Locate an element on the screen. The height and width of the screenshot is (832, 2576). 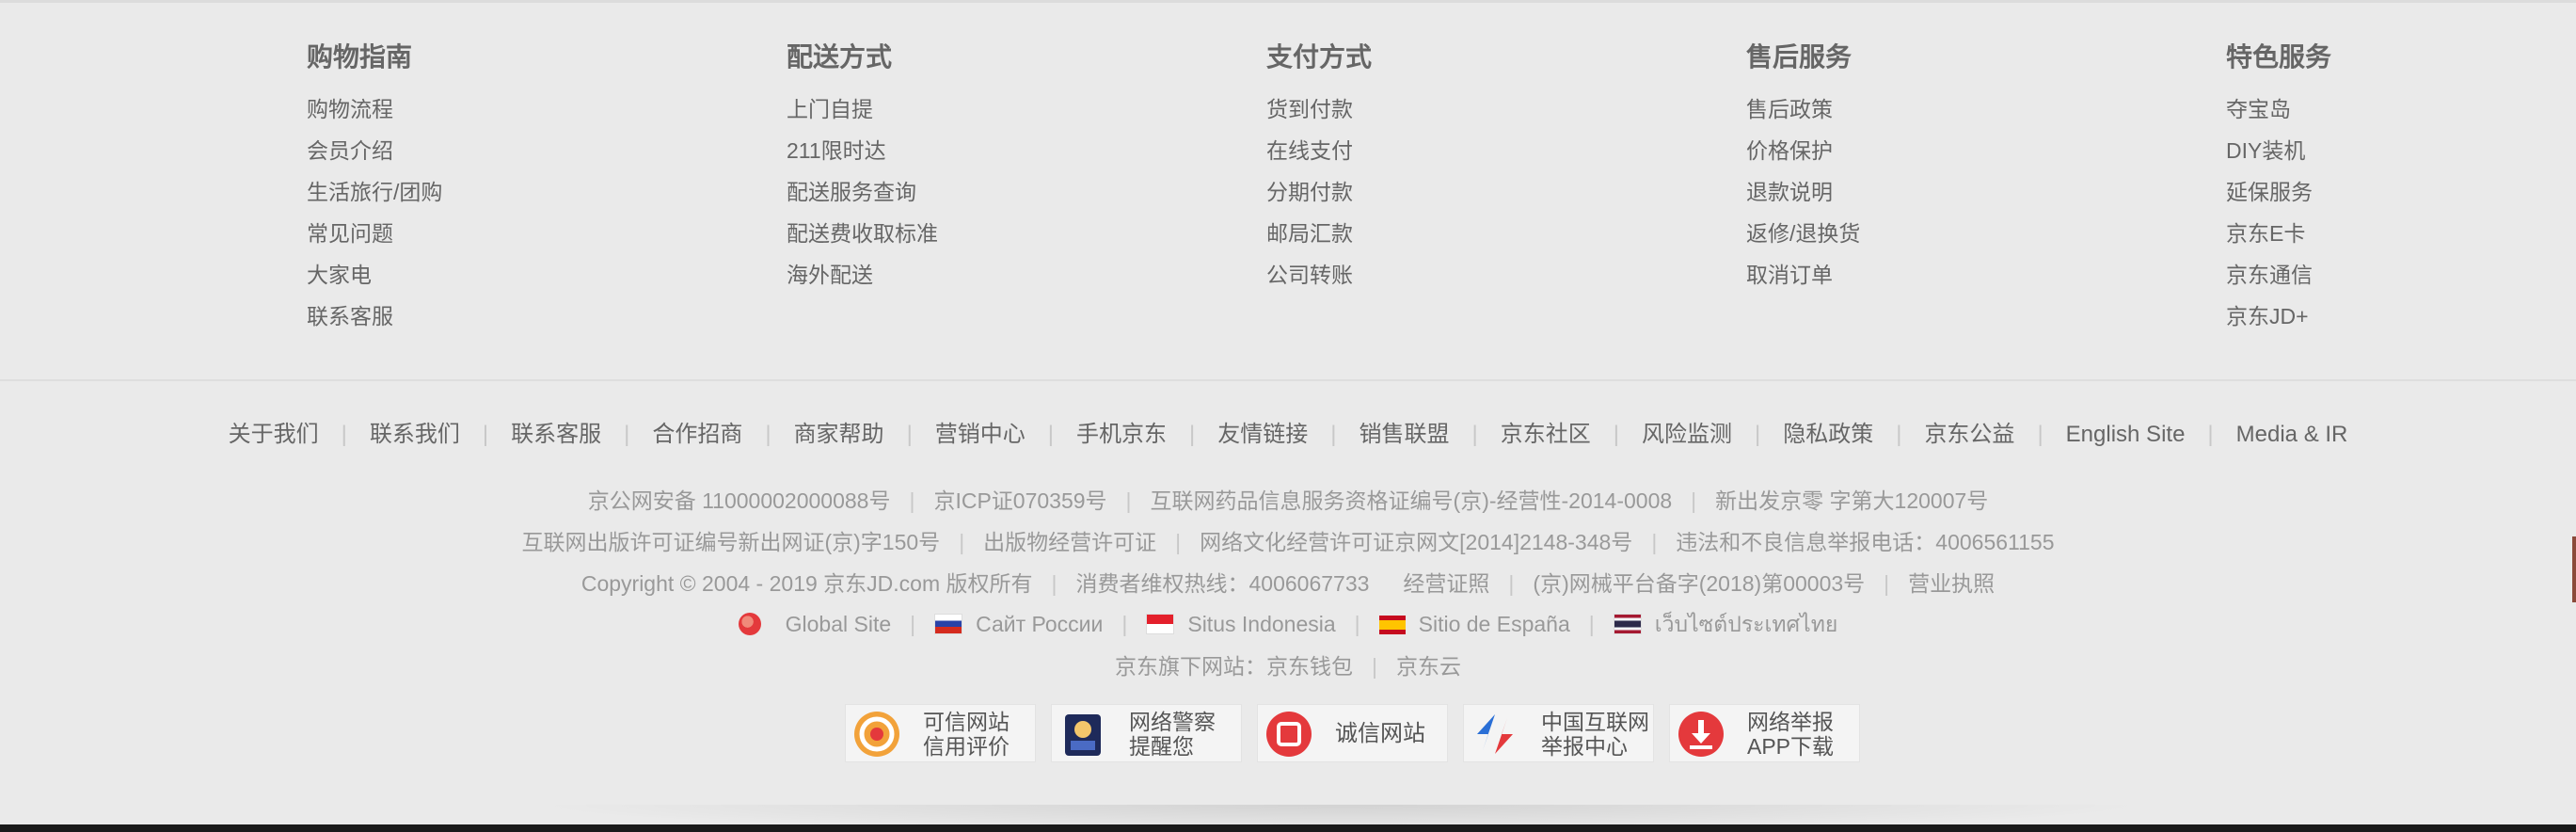
footer-link-friends: 友情链接 is located at coordinates (1263, 434).